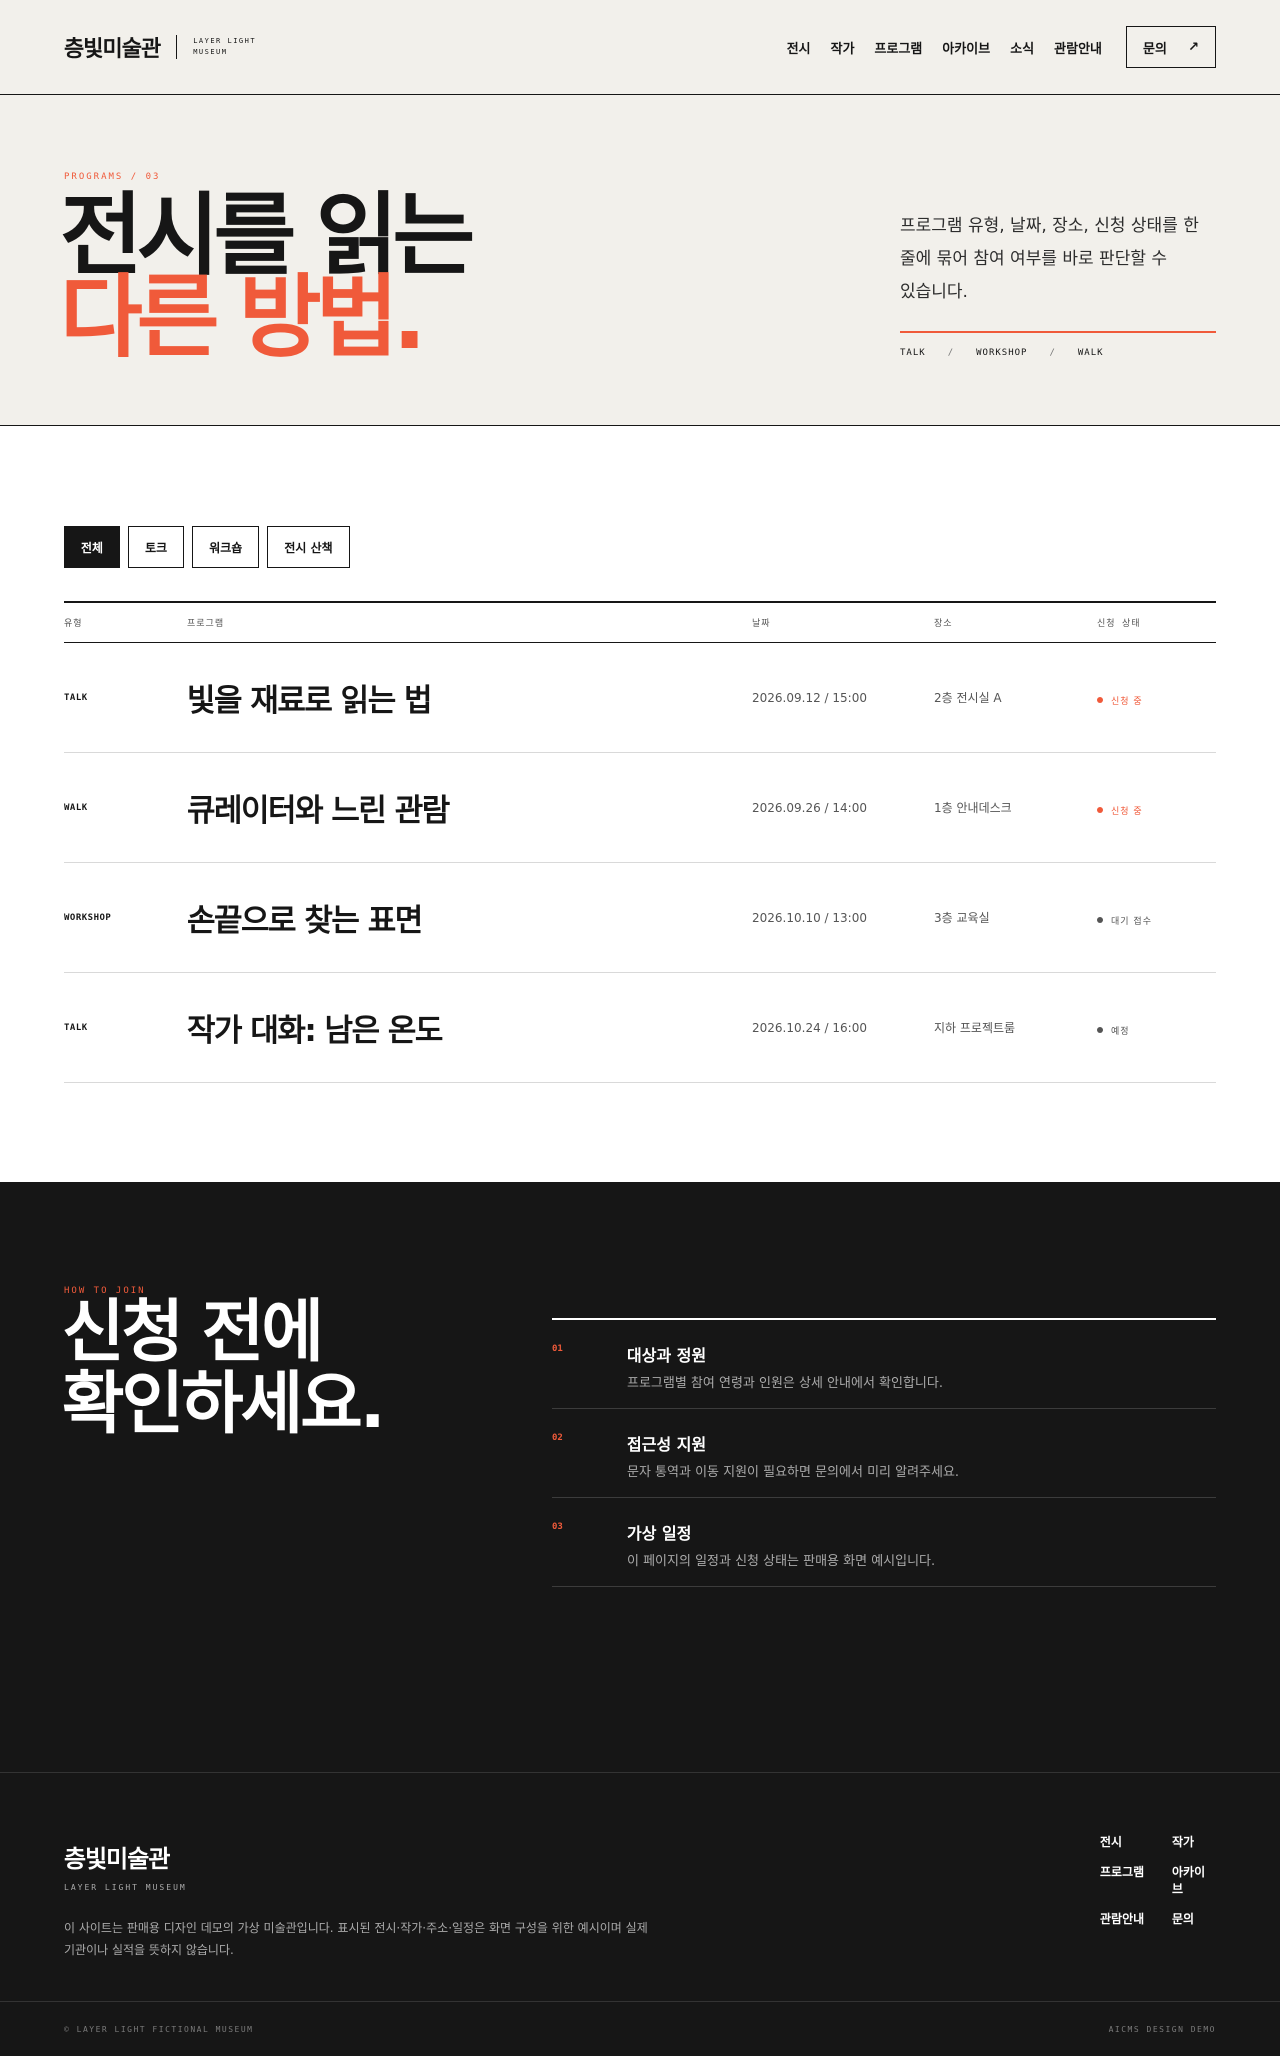 This screenshot has width=1280, height=2056. I want to click on hero-tag-workshop: WORKSHOP, so click(1002, 353).